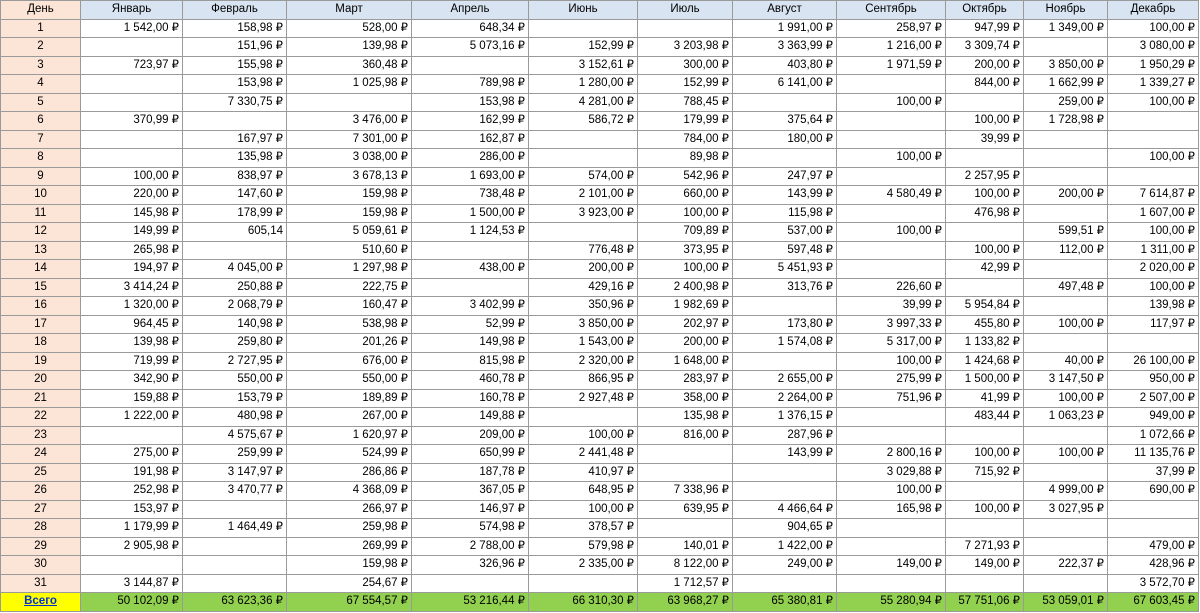 This screenshot has width=1200, height=613. I want to click on amount-cell: 7 338,96 ₽, so click(685, 491).